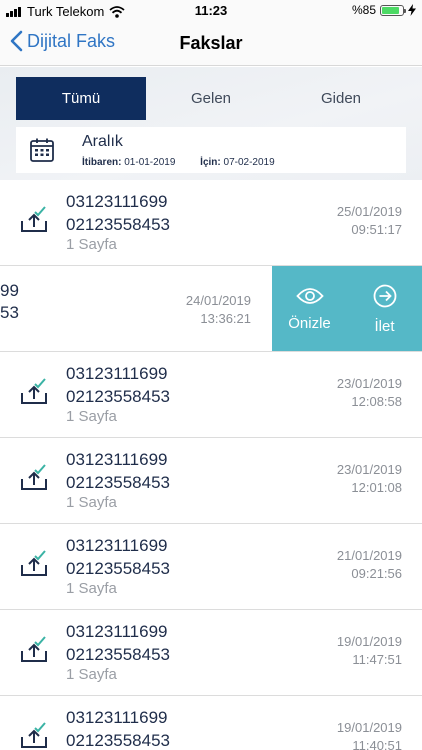 The width and height of the screenshot is (422, 750). What do you see at coordinates (225, 318) in the screenshot?
I see `fax-time: 13:36:21` at bounding box center [225, 318].